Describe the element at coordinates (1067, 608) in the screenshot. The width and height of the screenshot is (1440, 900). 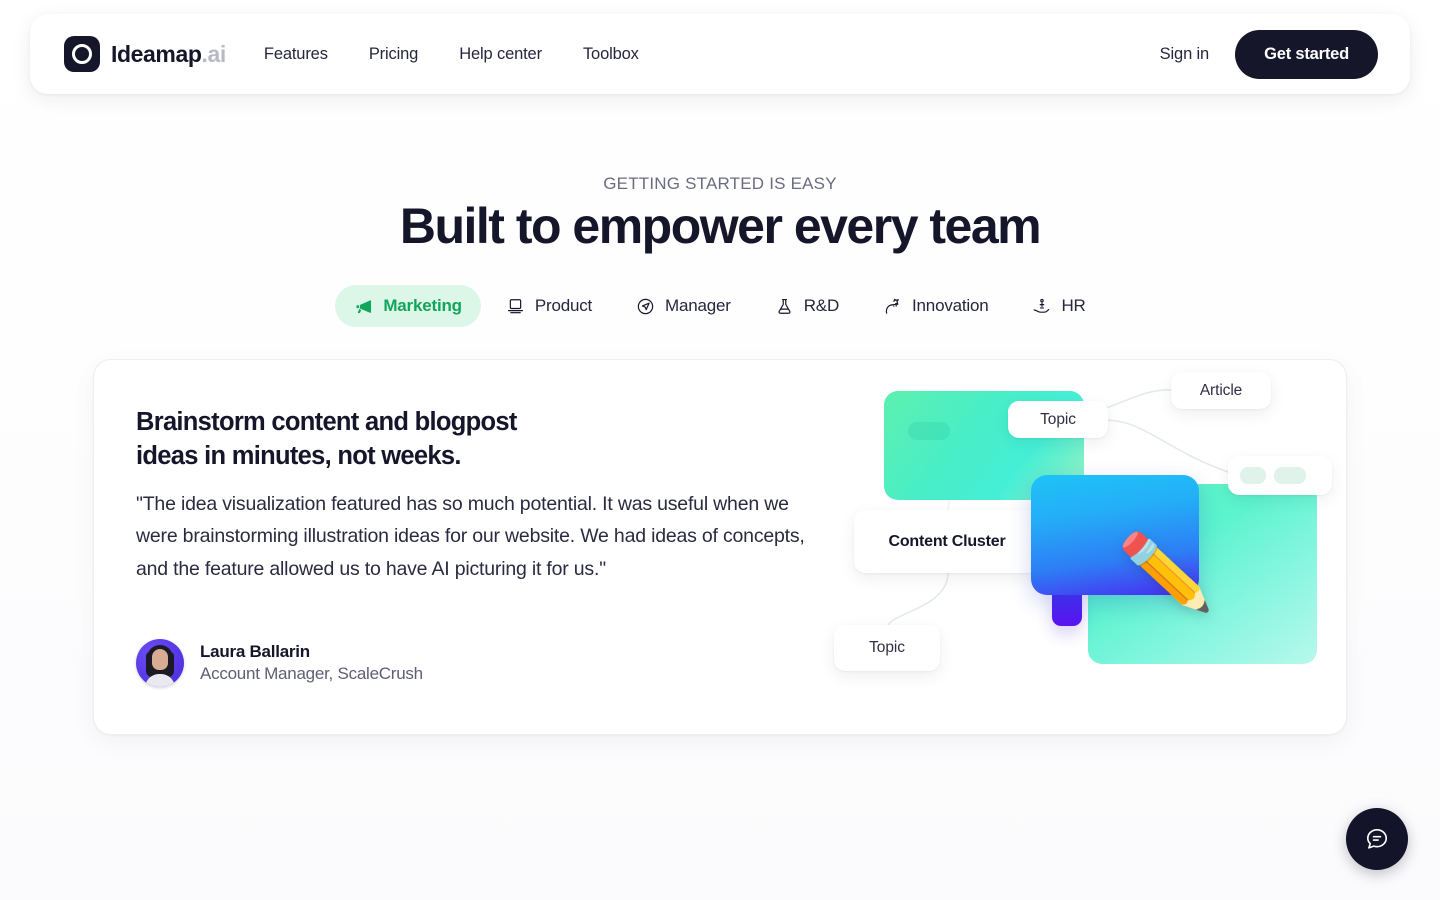
I see `speech-bubble-tail` at that location.